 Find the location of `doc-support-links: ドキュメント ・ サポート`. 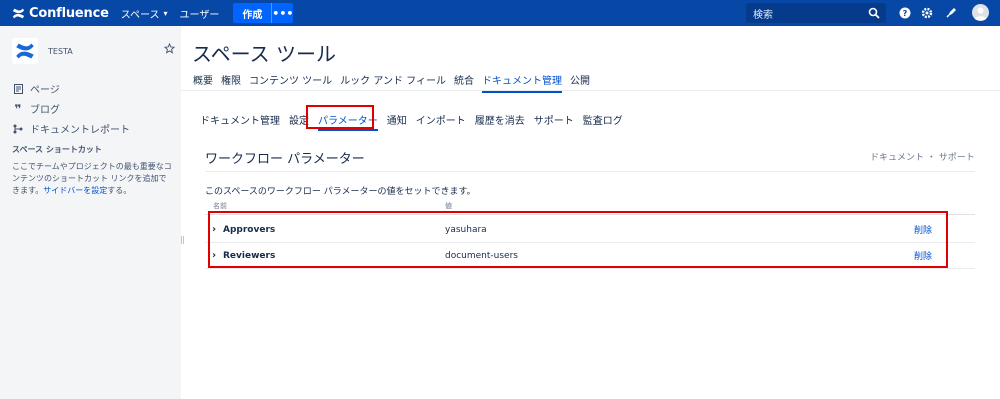

doc-support-links: ドキュメント ・ サポート is located at coordinates (922, 156).